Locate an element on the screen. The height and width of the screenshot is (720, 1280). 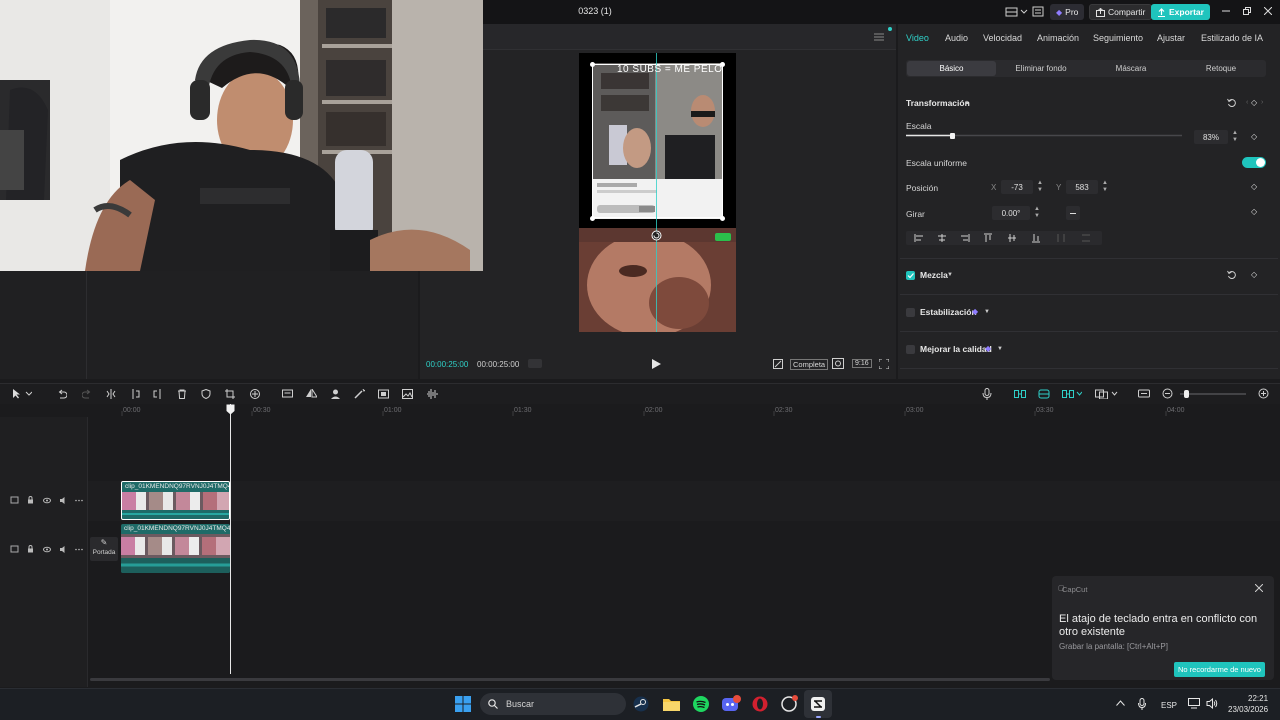
network-icon is located at coordinates (1194, 703).